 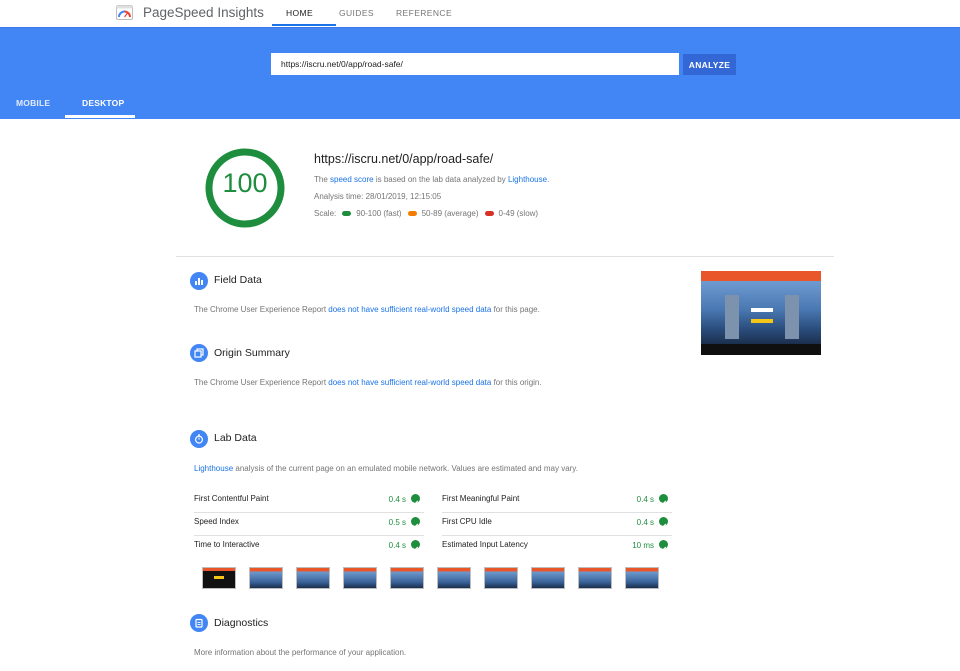 What do you see at coordinates (356, 13) in the screenshot?
I see `tab-guides: GUIDES` at bounding box center [356, 13].